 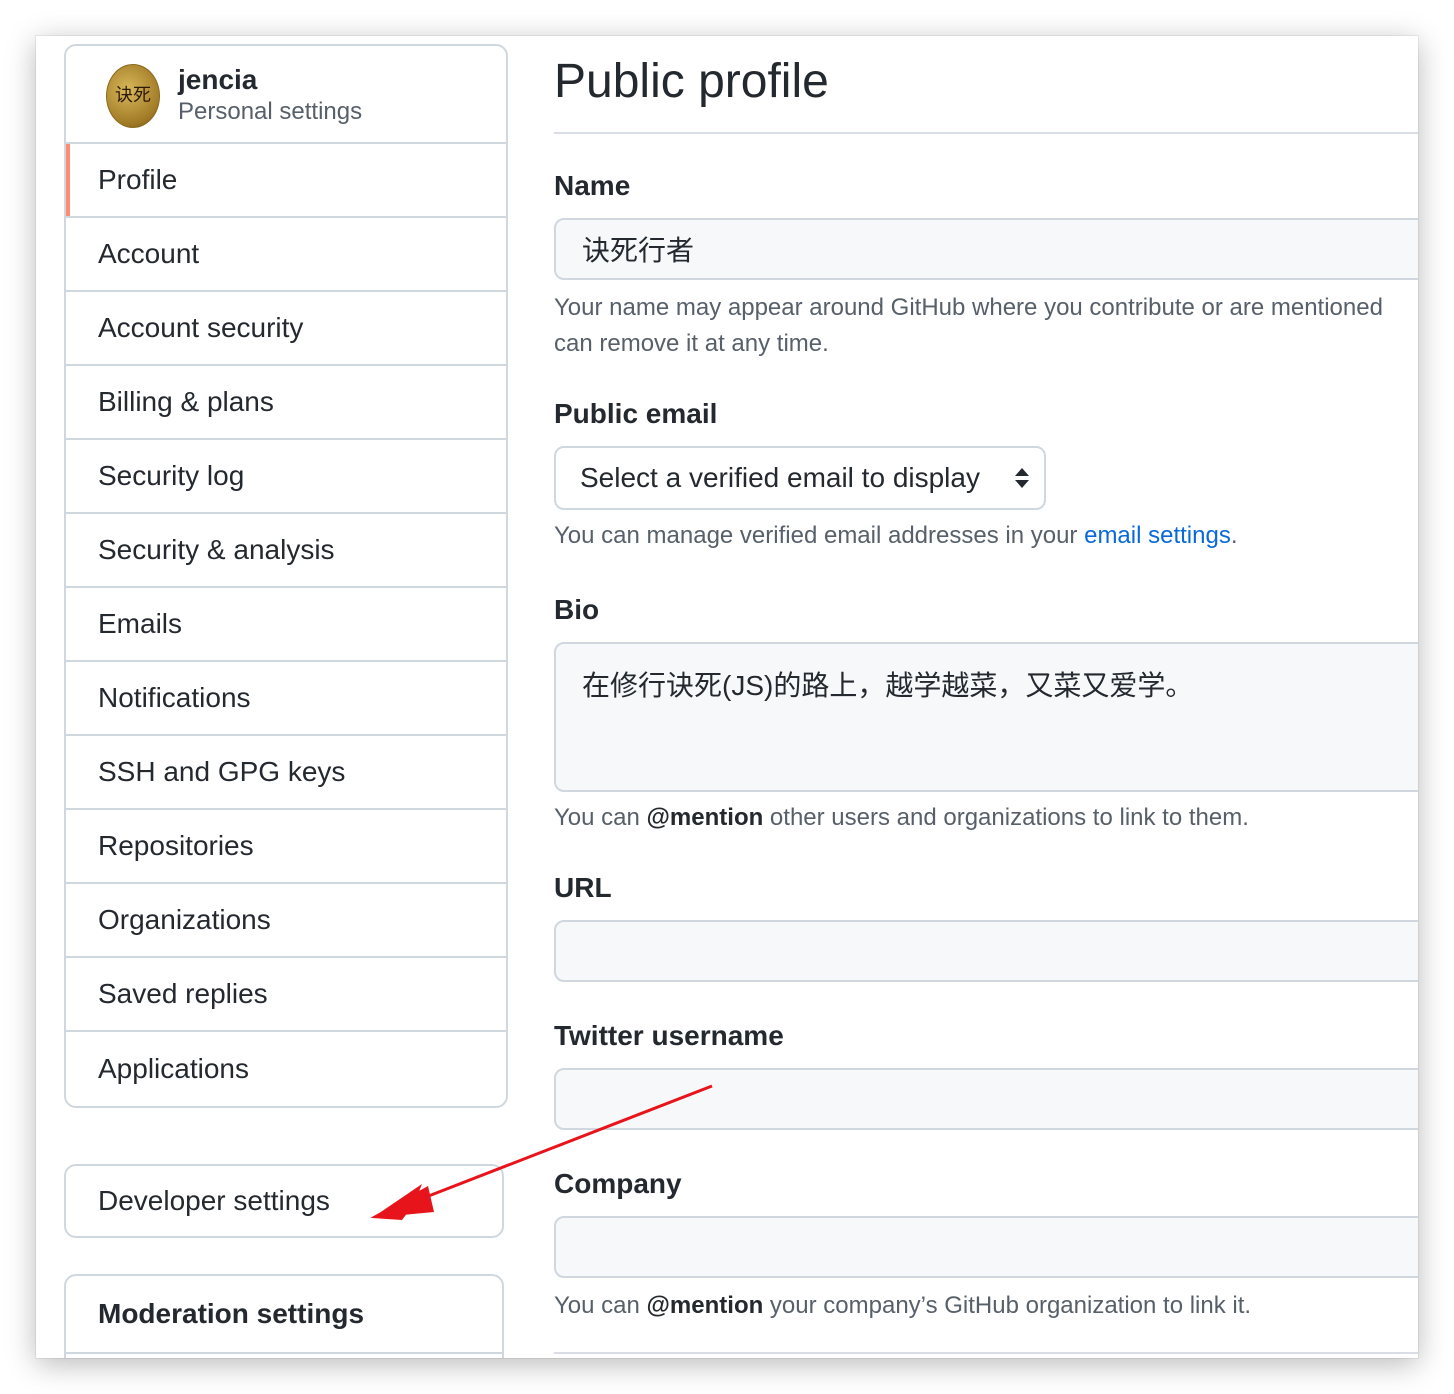 What do you see at coordinates (231, 1313) in the screenshot?
I see `moderation-settings-heading: Moderation settings` at bounding box center [231, 1313].